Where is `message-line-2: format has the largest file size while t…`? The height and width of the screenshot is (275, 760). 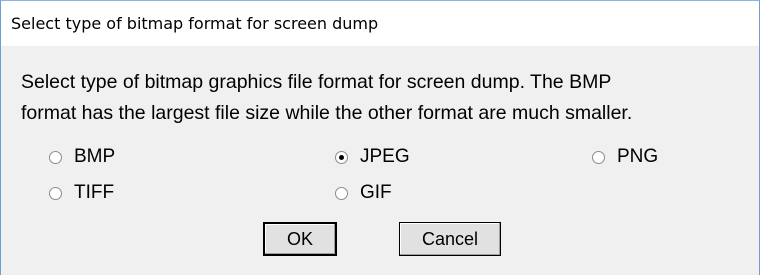
message-line-2: format has the largest file size while t… is located at coordinates (327, 113).